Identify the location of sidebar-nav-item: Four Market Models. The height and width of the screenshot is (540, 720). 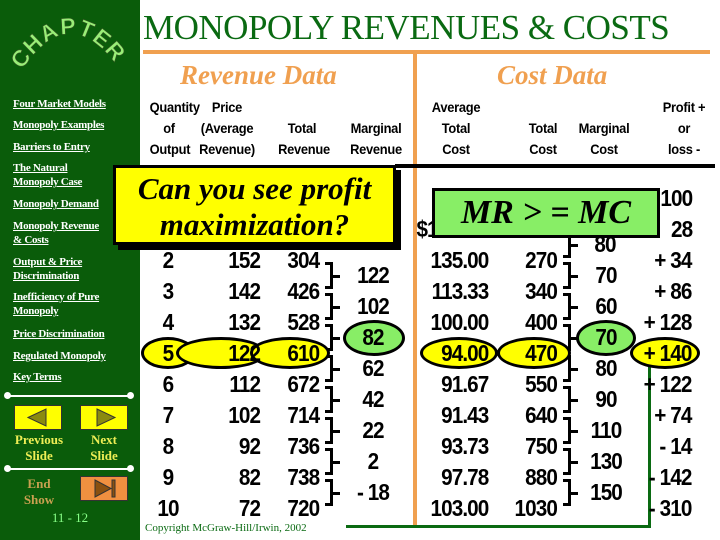
(59, 104).